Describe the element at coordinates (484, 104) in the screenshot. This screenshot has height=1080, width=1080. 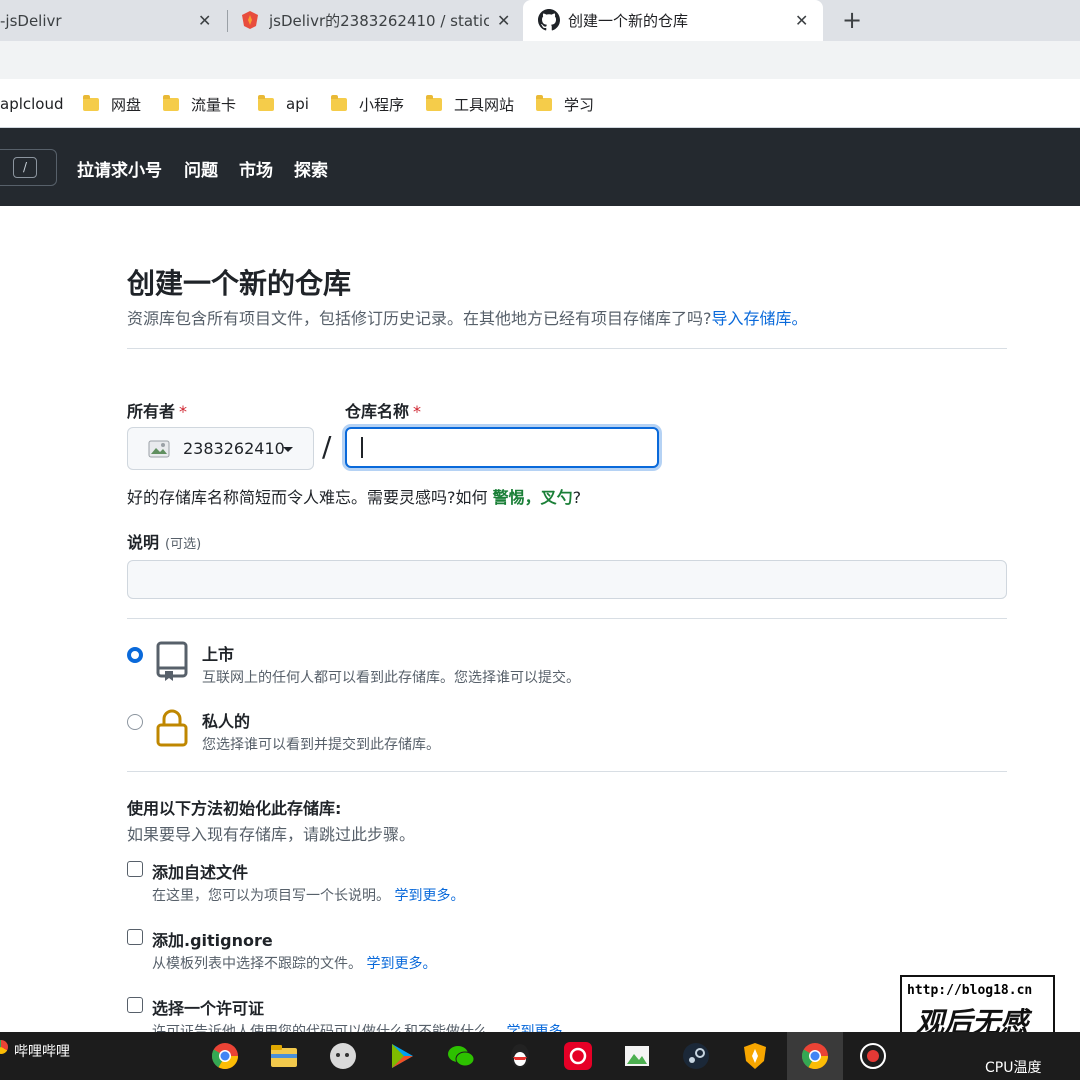
I see `bookmark-label: 工具网站` at that location.